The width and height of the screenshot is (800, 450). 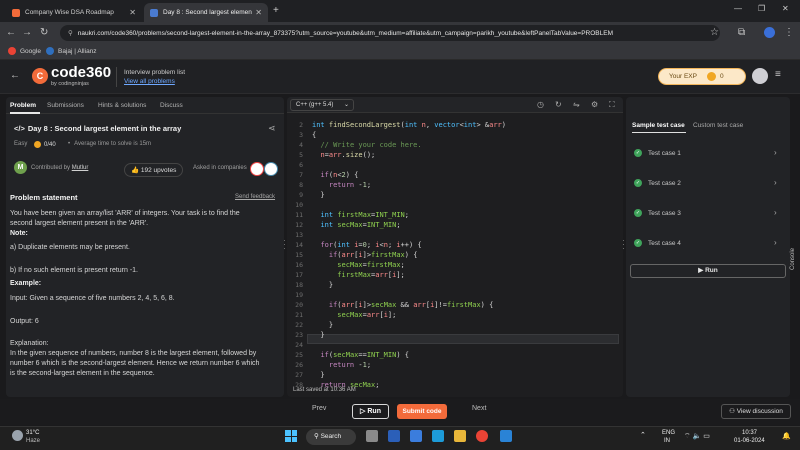 I want to click on timer-icon: ◷, so click(x=540, y=104).